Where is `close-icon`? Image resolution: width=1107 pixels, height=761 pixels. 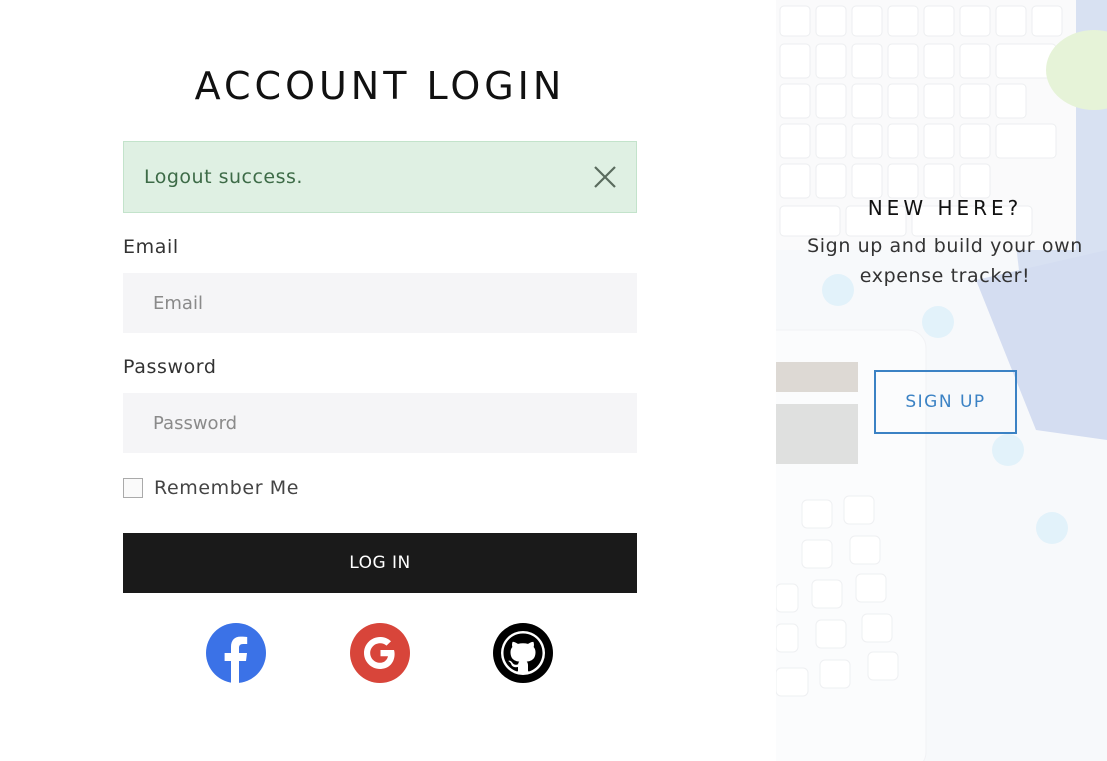
close-icon is located at coordinates (605, 177).